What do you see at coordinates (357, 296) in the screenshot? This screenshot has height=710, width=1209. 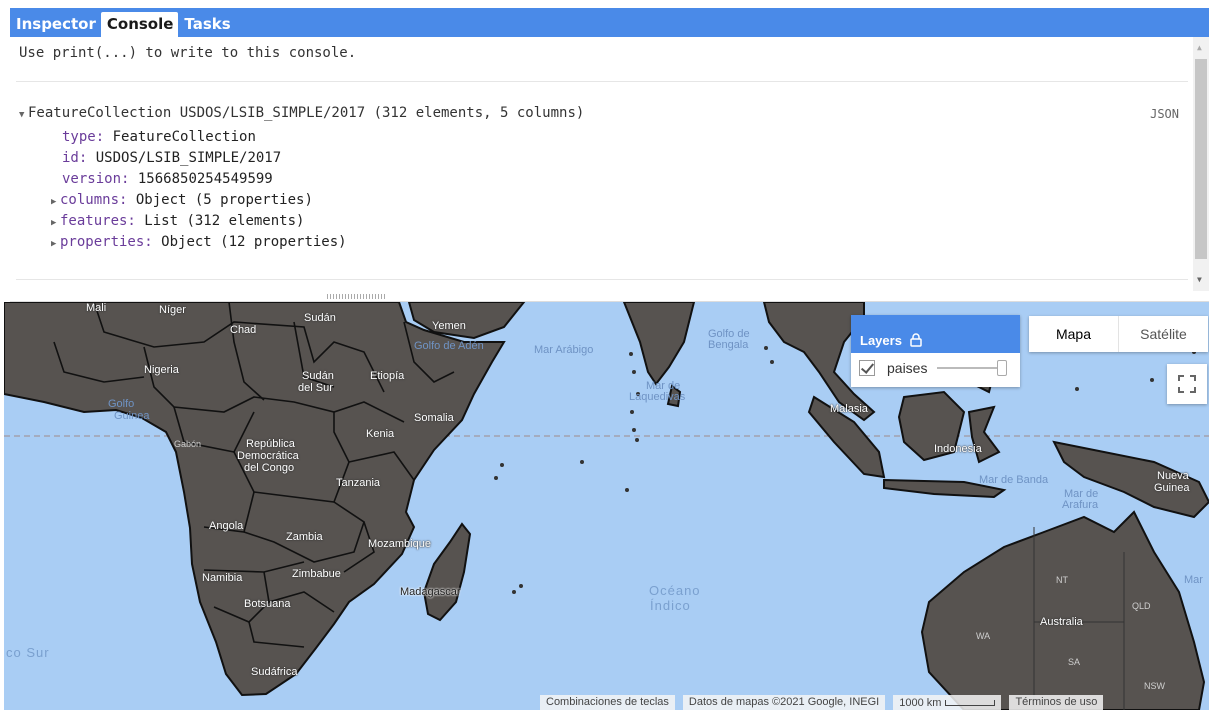 I see `resize-grip-icon` at bounding box center [357, 296].